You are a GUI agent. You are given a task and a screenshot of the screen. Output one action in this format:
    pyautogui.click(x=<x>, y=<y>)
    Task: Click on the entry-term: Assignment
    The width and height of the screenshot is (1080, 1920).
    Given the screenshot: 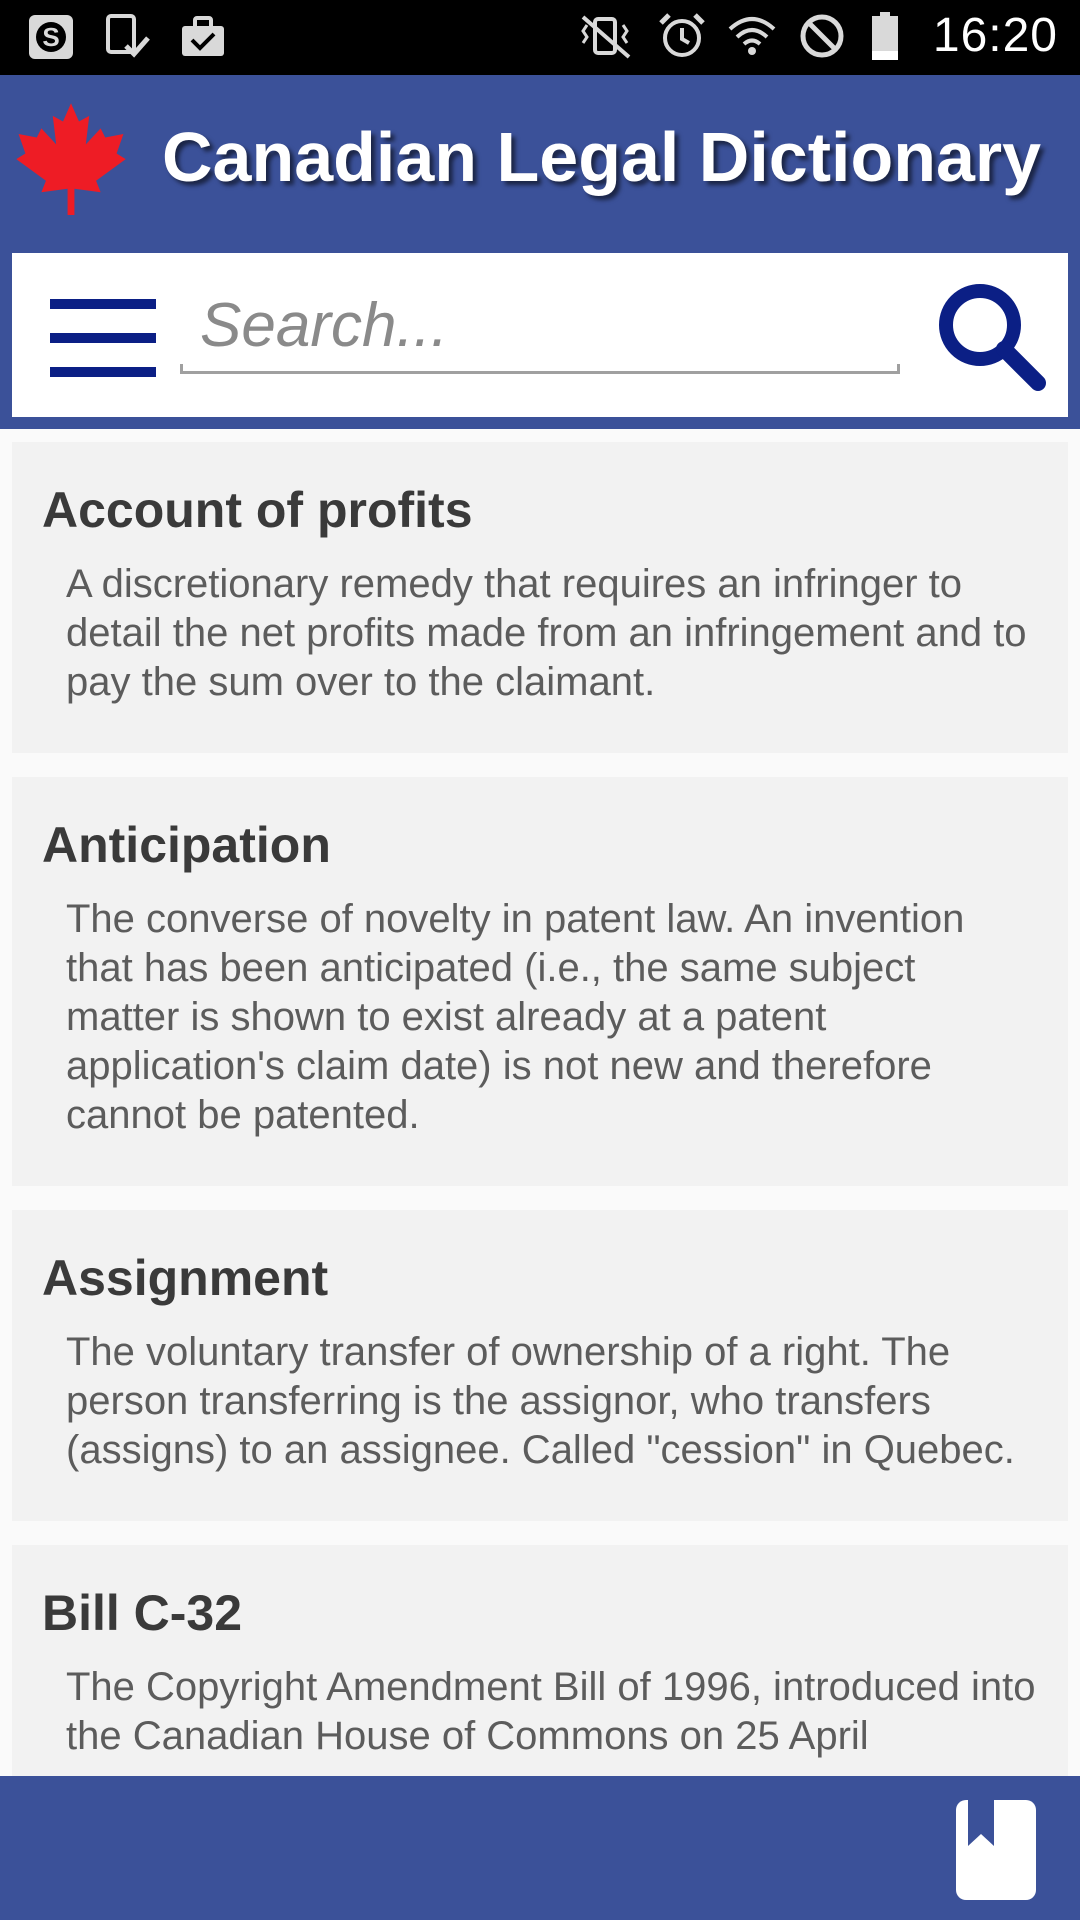 What is the action you would take?
    pyautogui.click(x=185, y=1278)
    